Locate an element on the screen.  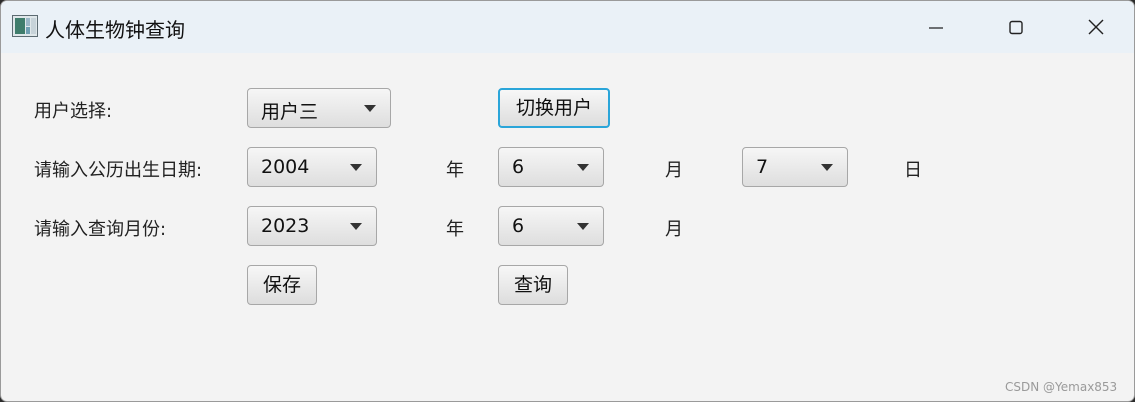
birth-year-value: 2004 is located at coordinates (285, 167).